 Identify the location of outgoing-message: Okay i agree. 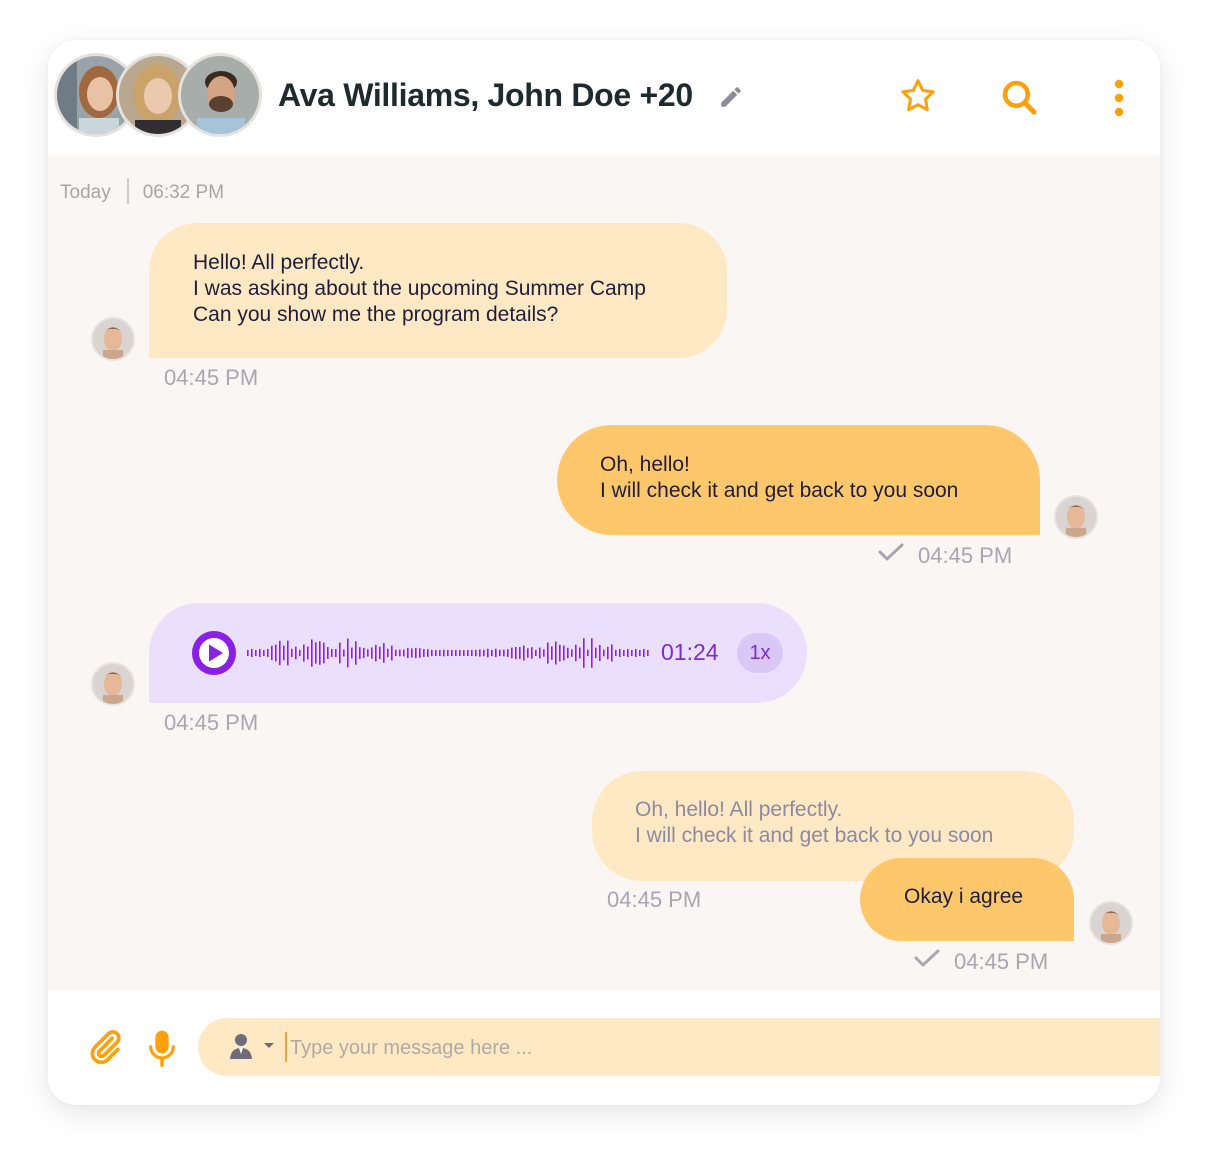
(967, 899).